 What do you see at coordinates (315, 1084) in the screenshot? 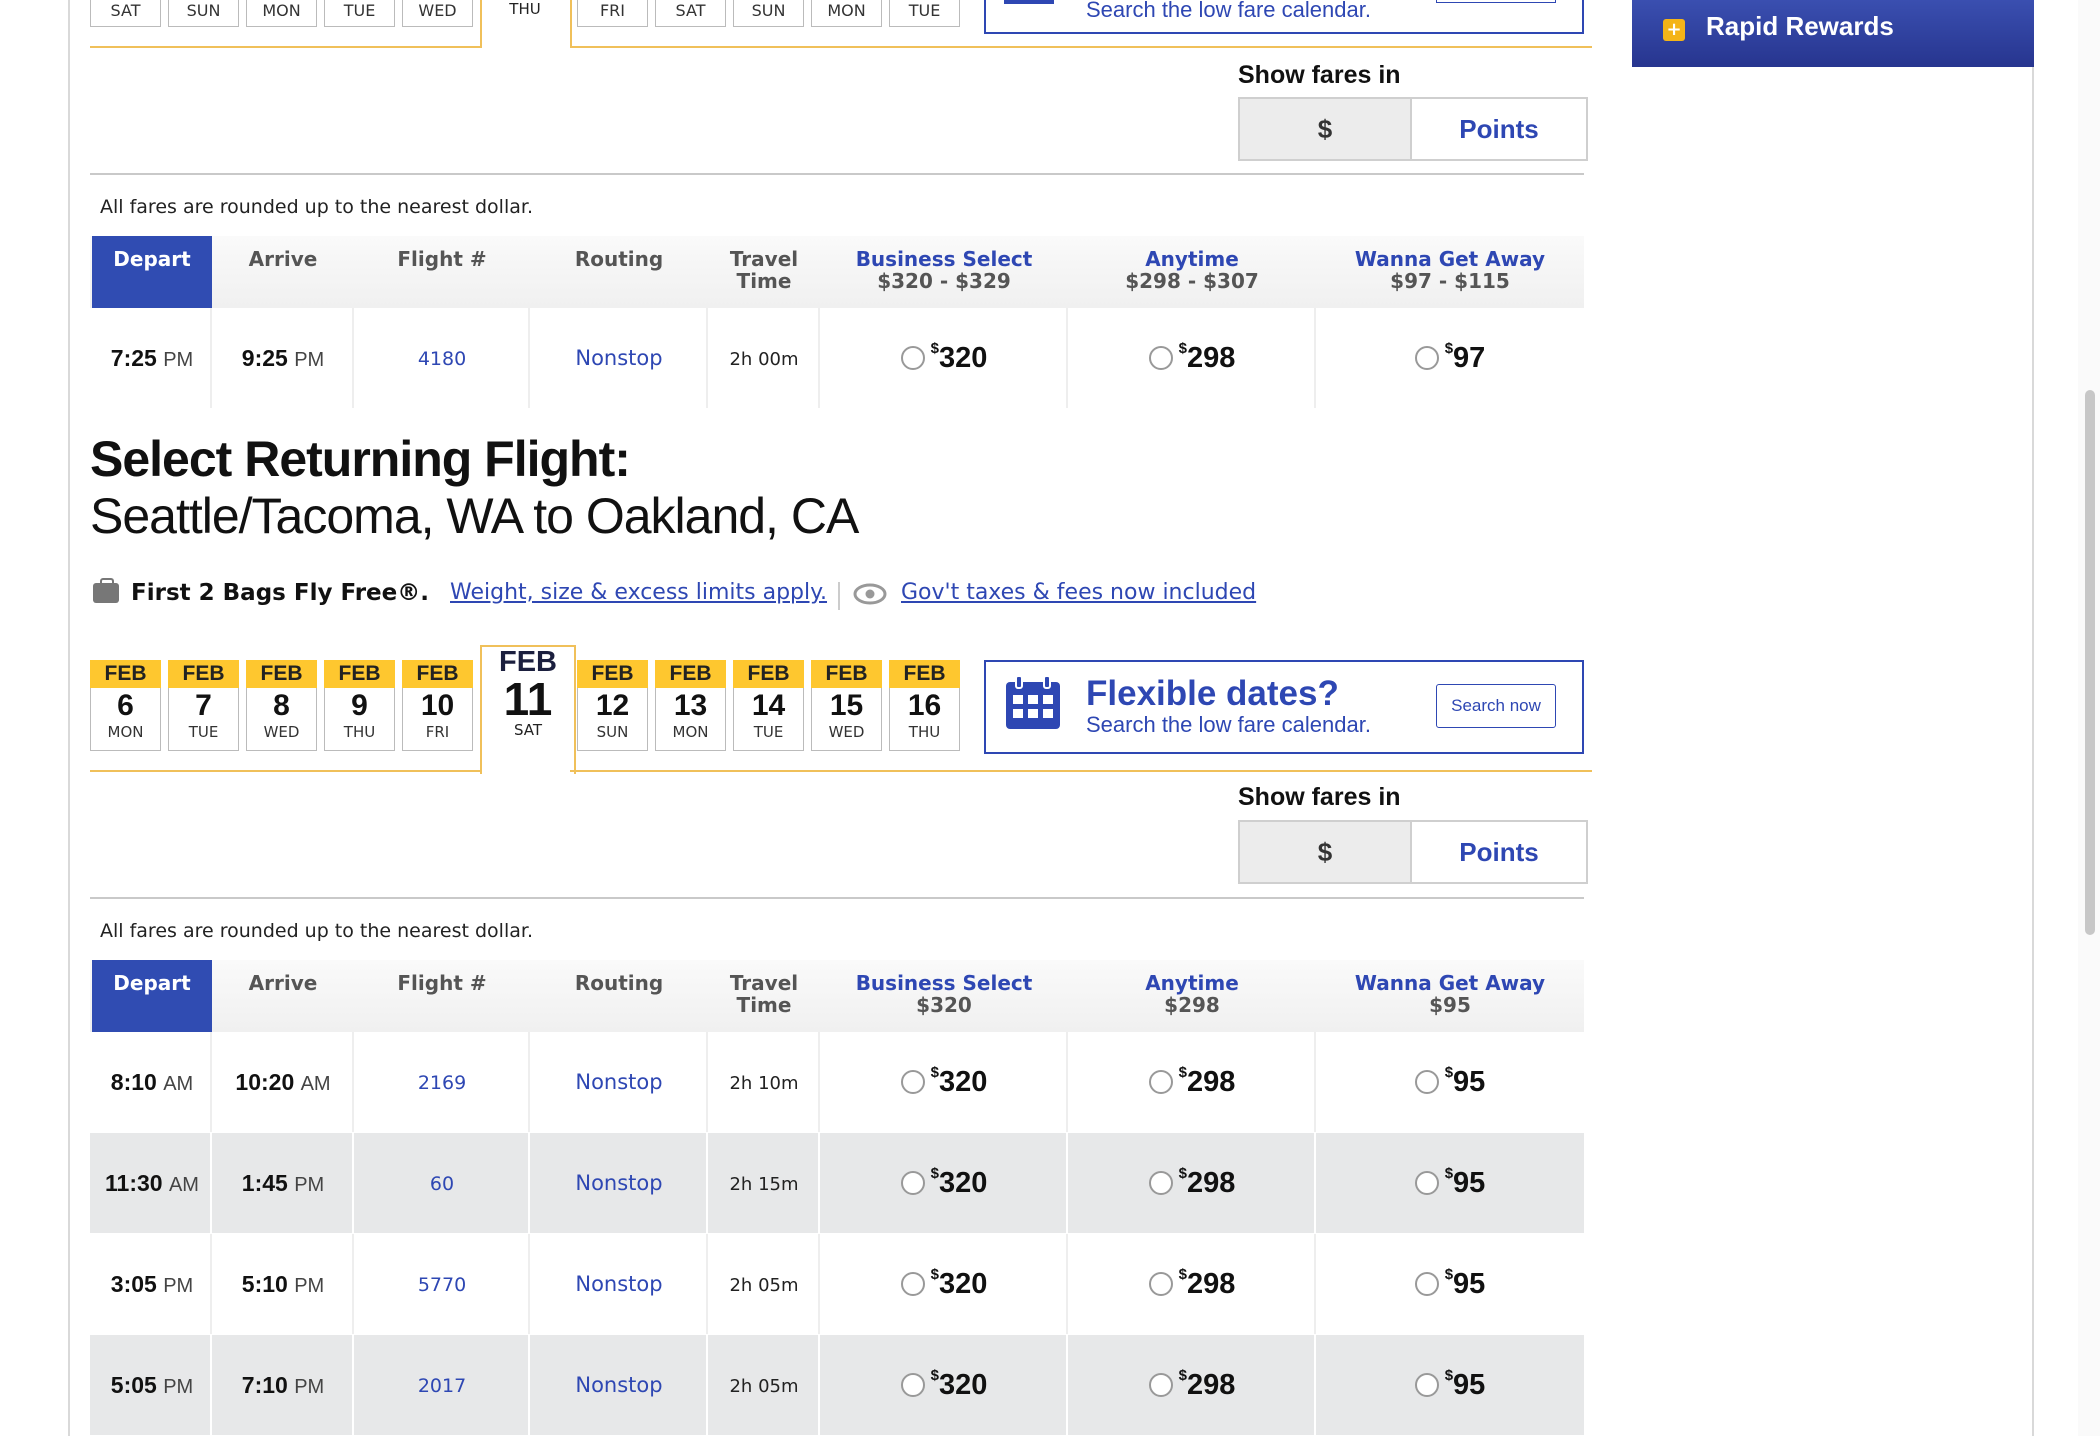
I see `arrive-ampm: AM` at bounding box center [315, 1084].